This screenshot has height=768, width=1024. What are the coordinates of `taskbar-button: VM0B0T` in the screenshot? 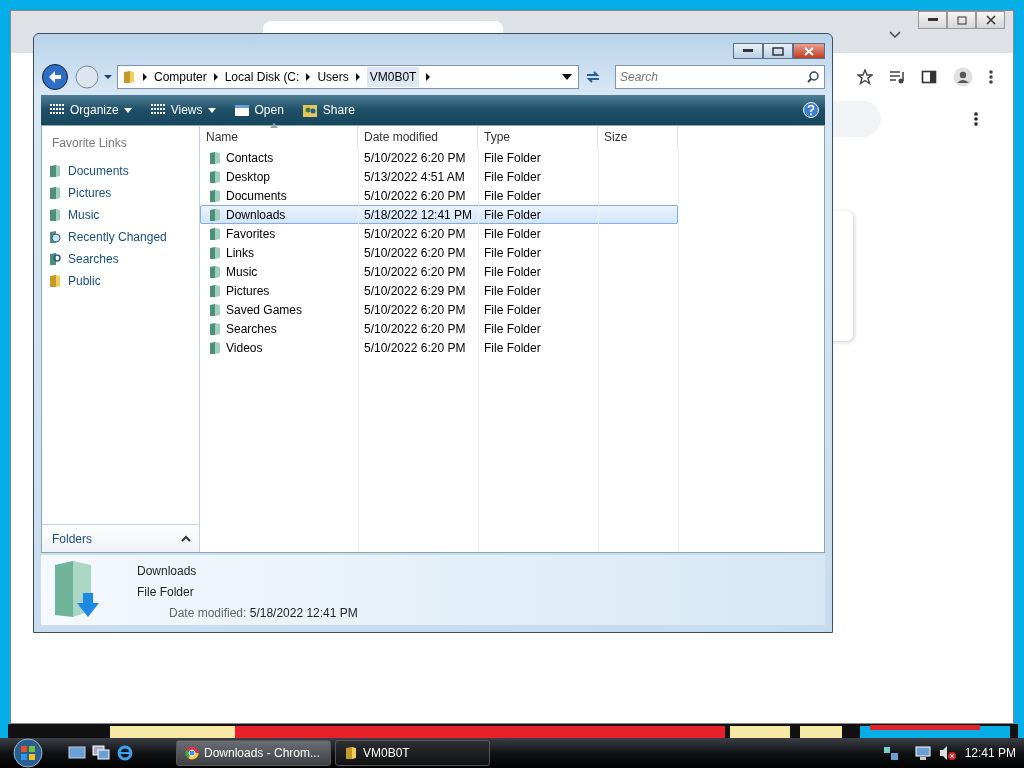 It's located at (412, 753).